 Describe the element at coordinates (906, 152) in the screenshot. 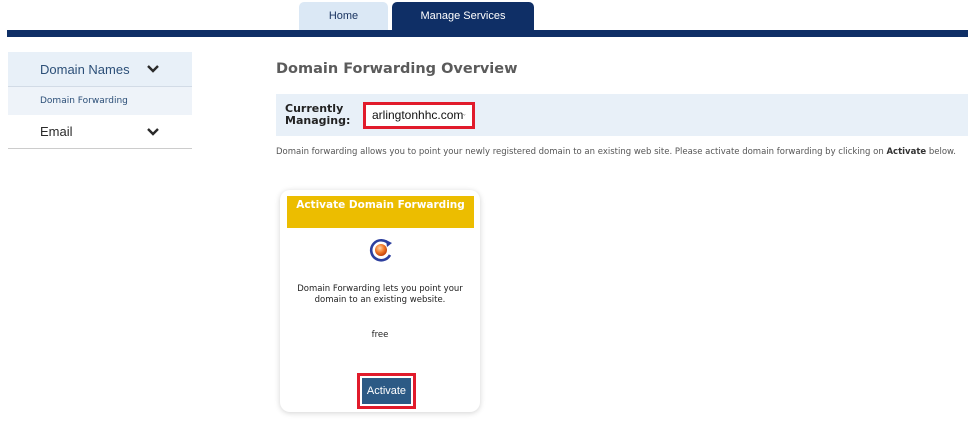

I see `intro-bold-activate: Activate` at that location.